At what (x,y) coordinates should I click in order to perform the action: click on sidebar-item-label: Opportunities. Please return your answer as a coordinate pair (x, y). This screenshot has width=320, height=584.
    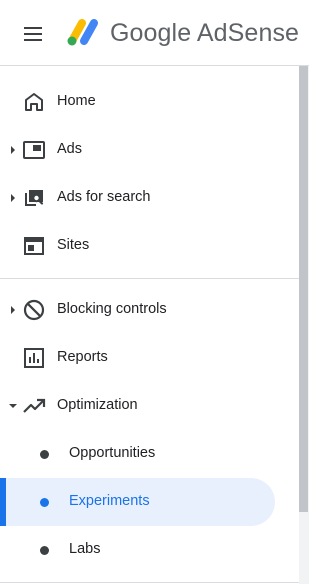
    Looking at the image, I should click on (112, 453).